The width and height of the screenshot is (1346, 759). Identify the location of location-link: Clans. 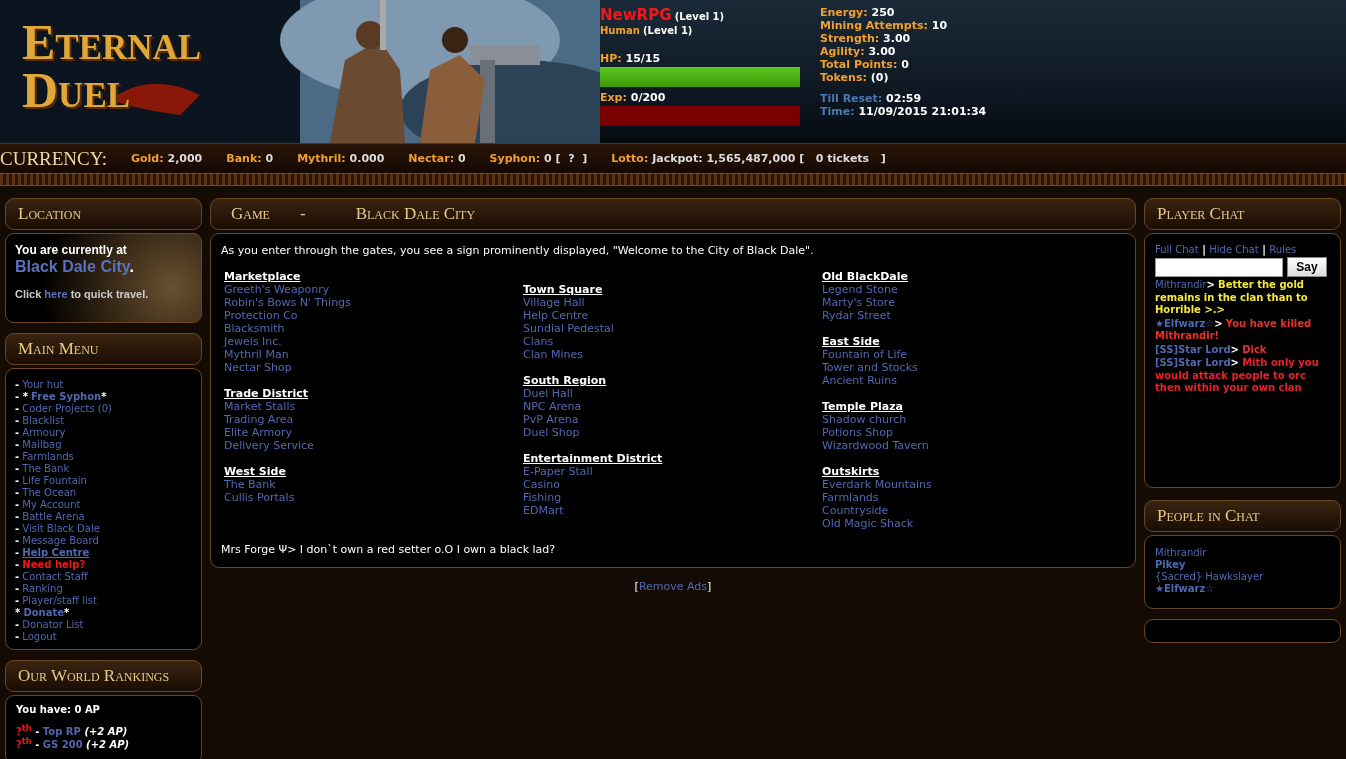
(538, 341).